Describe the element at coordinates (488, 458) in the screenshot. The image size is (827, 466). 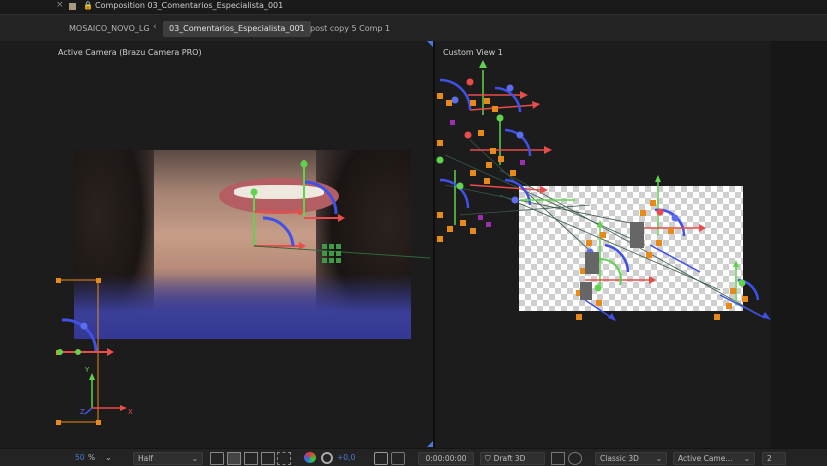
I see `draft3d-icon: ⛉` at that location.